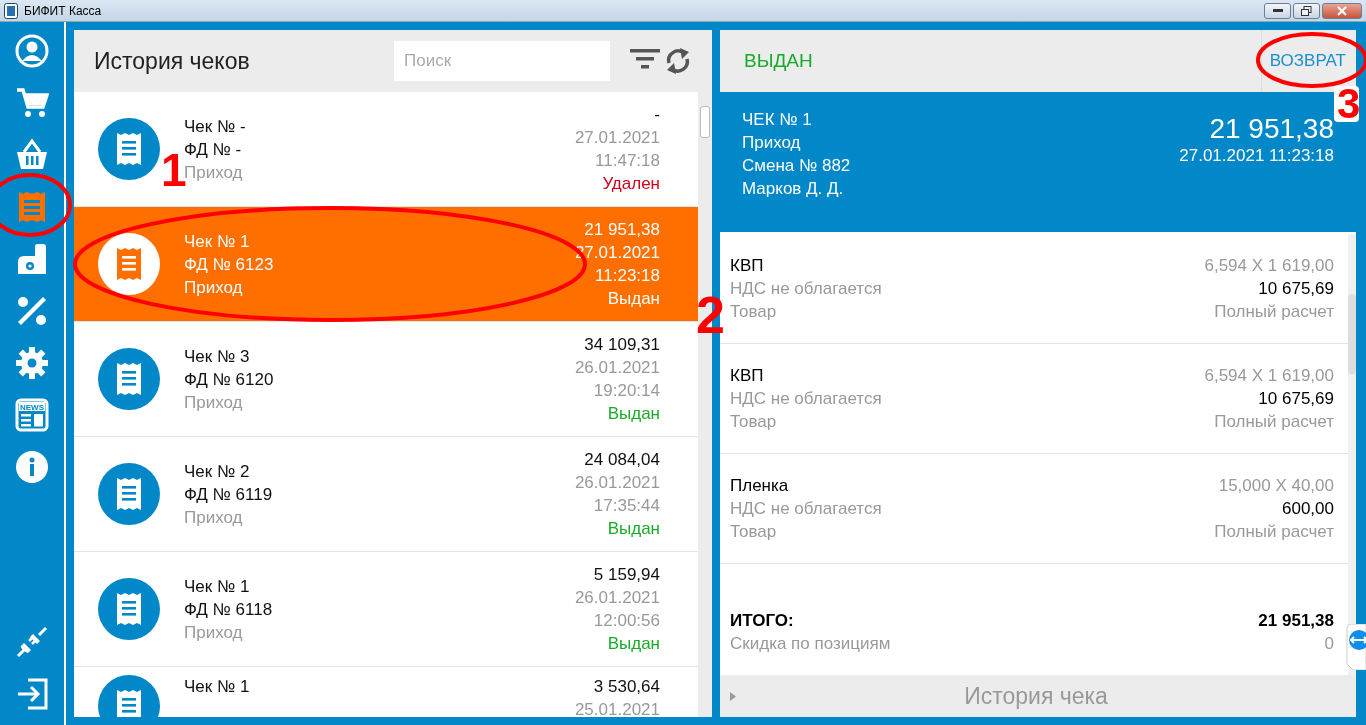  Describe the element at coordinates (733, 696) in the screenshot. I see `expand-icon` at that location.